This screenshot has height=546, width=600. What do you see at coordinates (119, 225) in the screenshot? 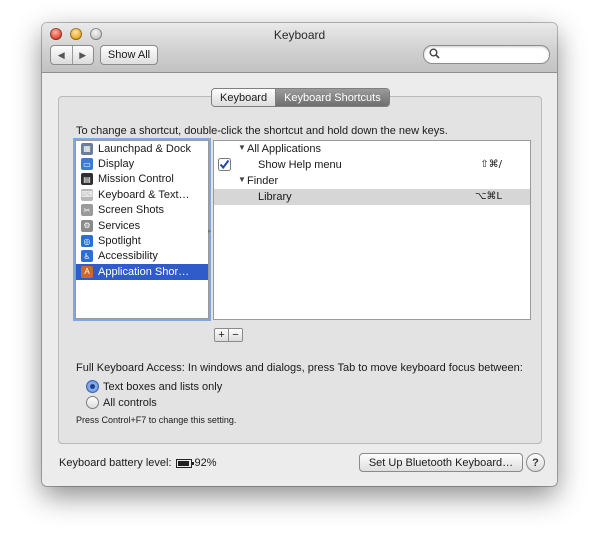
I see `category-label: Services` at bounding box center [119, 225].